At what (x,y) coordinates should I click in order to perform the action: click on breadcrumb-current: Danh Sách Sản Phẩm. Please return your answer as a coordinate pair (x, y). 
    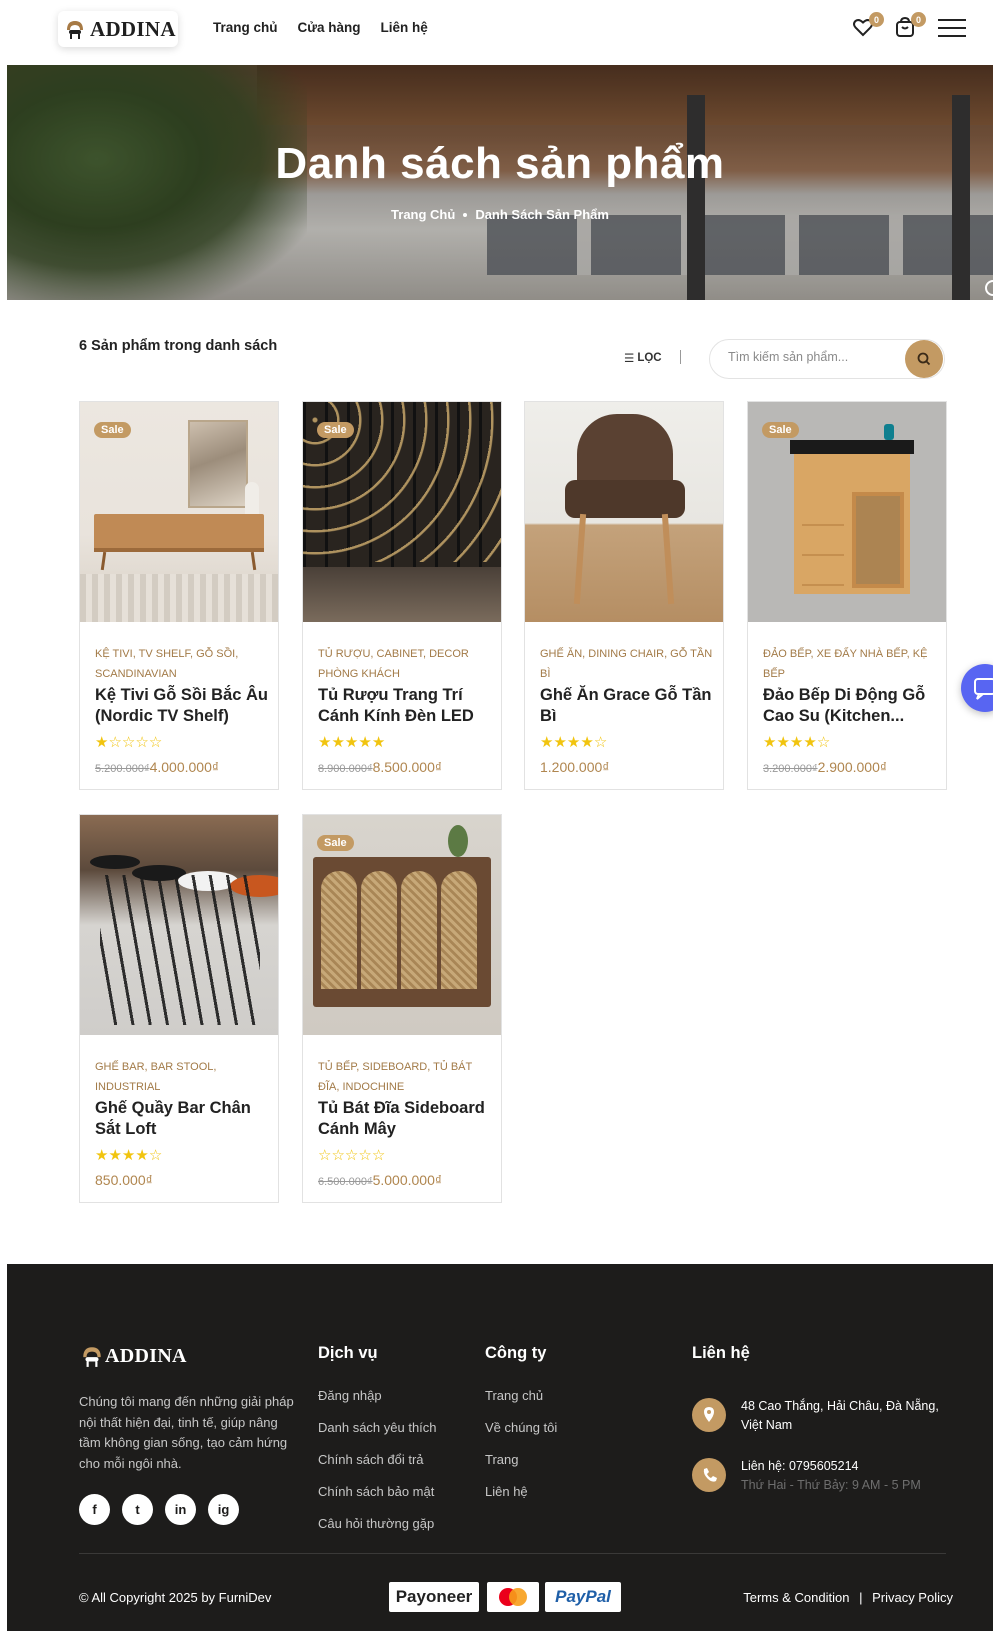
    Looking at the image, I should click on (542, 214).